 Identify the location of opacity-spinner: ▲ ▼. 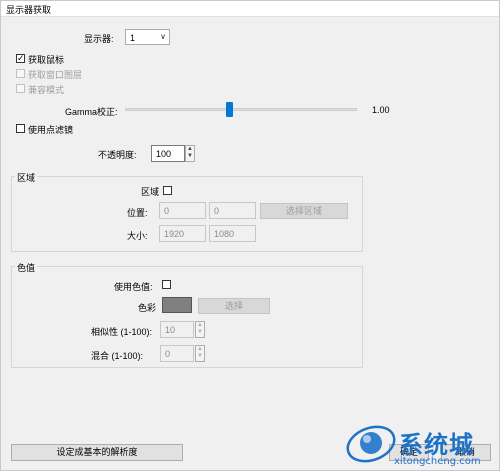
(190, 153).